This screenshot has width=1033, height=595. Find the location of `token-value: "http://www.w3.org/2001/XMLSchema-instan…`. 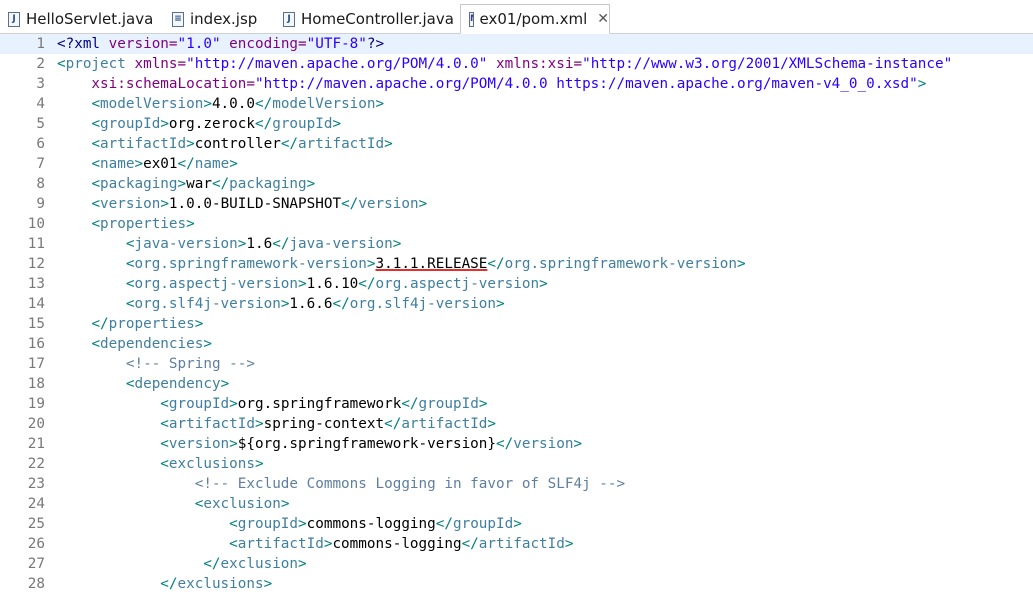

token-value: "http://www.w3.org/2001/XMLSchema-instan… is located at coordinates (767, 64).